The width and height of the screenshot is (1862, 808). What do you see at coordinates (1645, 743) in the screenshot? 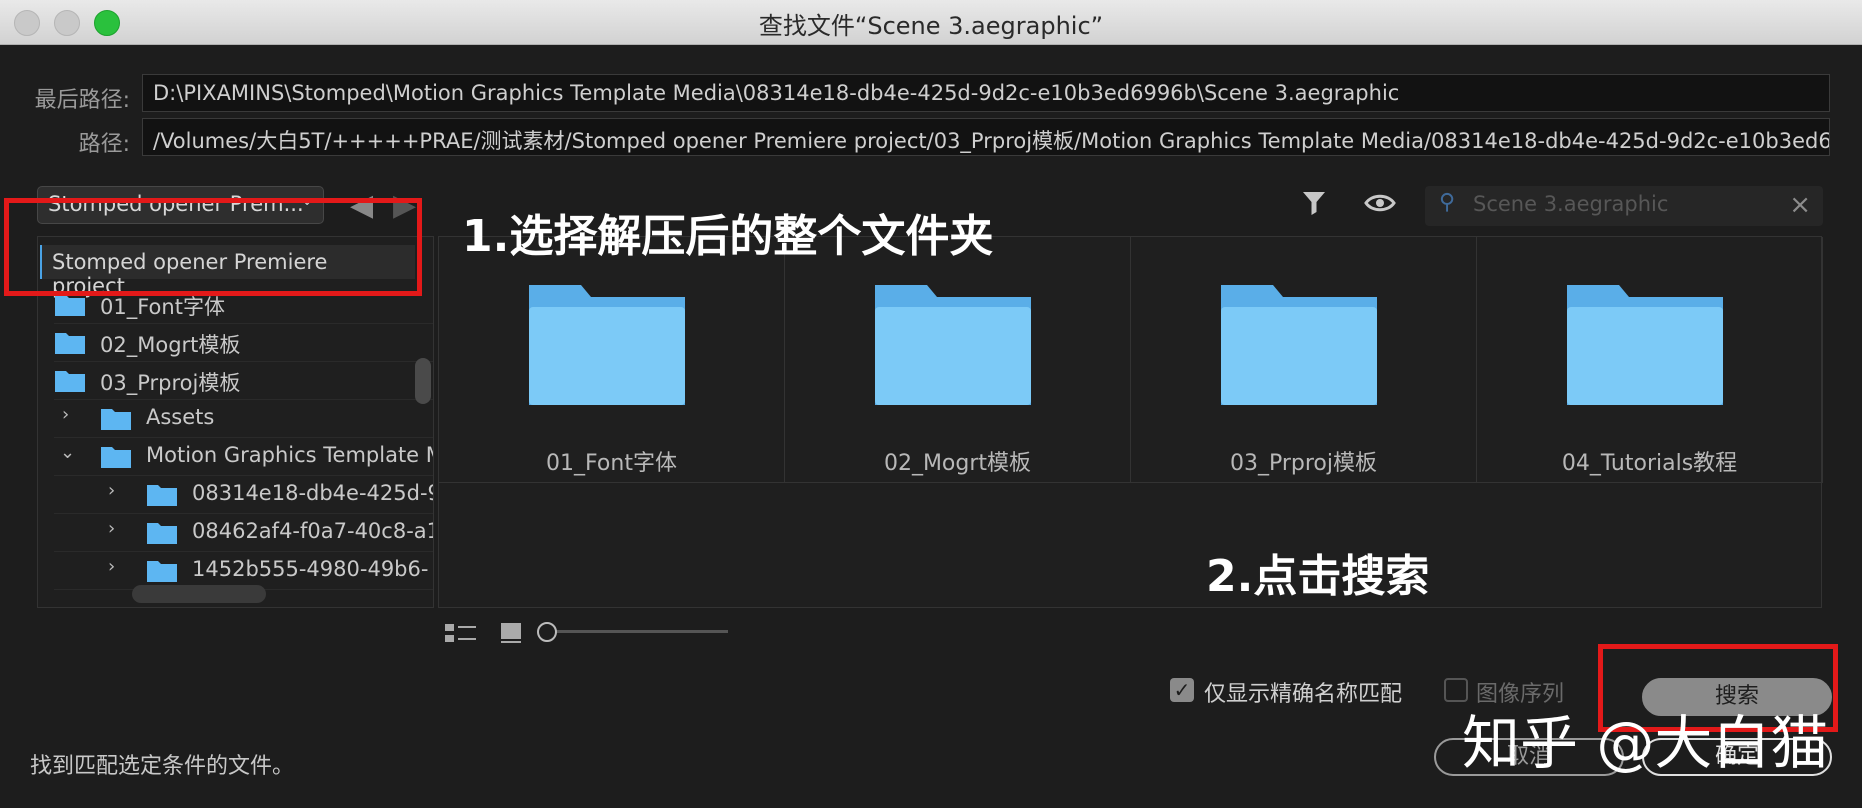
I see `watermark: 知乎 @大白猫` at bounding box center [1645, 743].